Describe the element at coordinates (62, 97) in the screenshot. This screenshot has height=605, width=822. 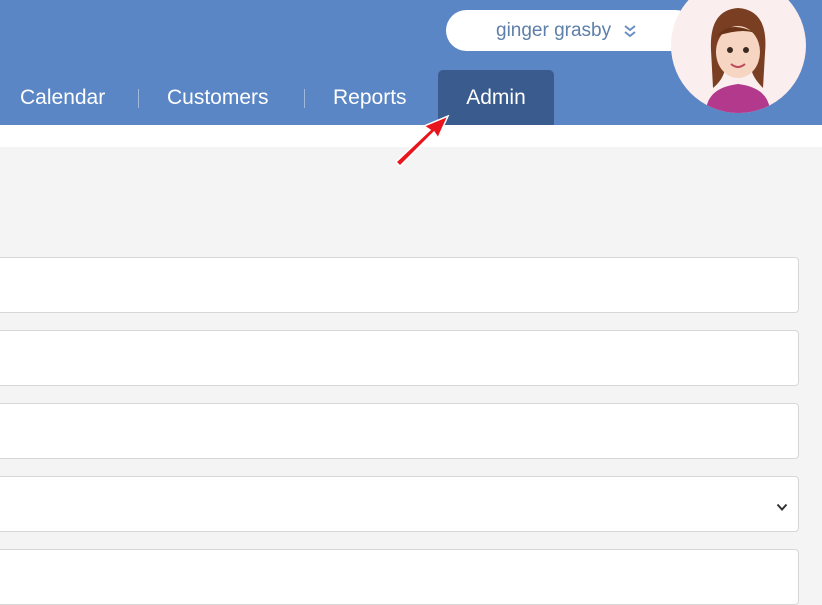
I see `nav-calendar: Calendar` at that location.